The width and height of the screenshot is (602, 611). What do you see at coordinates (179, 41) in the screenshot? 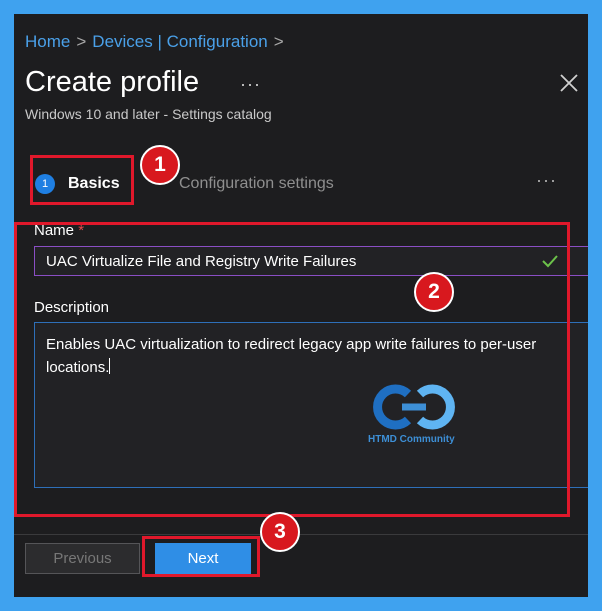
I see `breadcrumb-devices-configuration: Devices | Configuration` at bounding box center [179, 41].